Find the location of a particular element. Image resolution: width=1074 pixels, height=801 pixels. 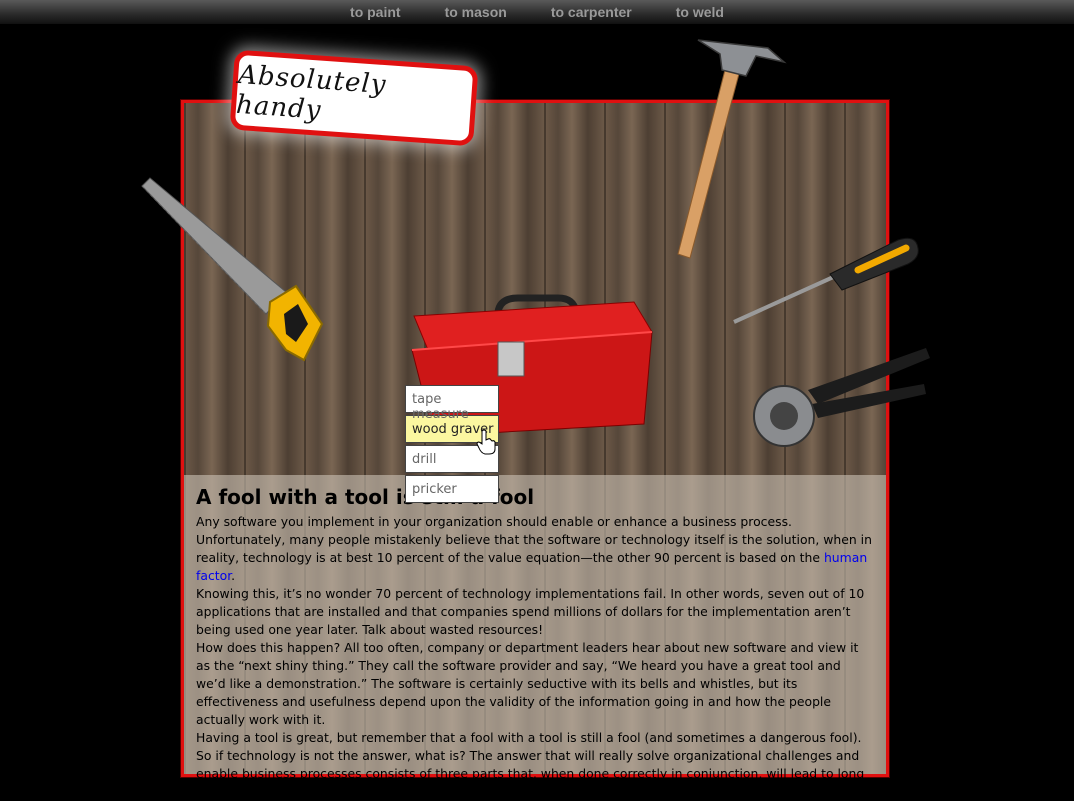

badge-text: Absolutely handy is located at coordinates (311, 92).